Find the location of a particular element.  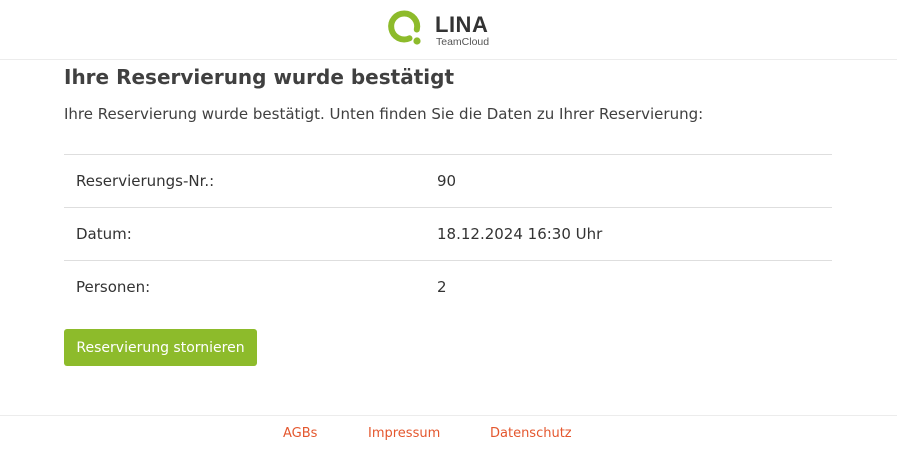

table-row: Reservierungs-Nr.: 90 is located at coordinates (448, 181).